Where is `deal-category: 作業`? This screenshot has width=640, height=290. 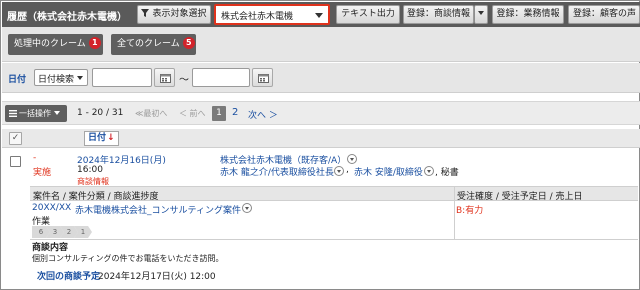
deal-category: 作業 is located at coordinates (41, 222).